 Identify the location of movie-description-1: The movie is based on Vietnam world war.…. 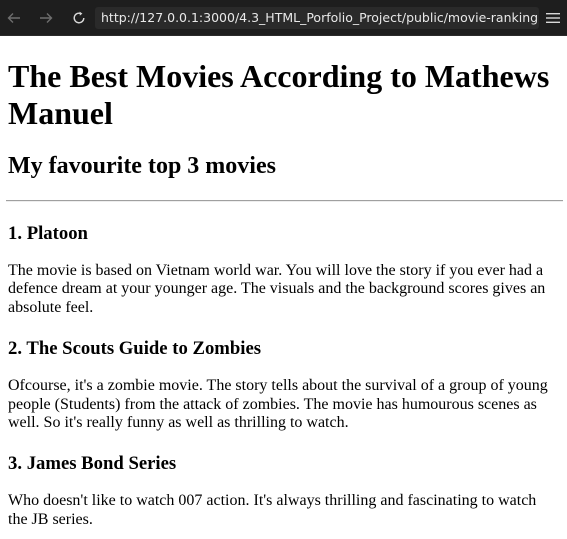
(277, 289).